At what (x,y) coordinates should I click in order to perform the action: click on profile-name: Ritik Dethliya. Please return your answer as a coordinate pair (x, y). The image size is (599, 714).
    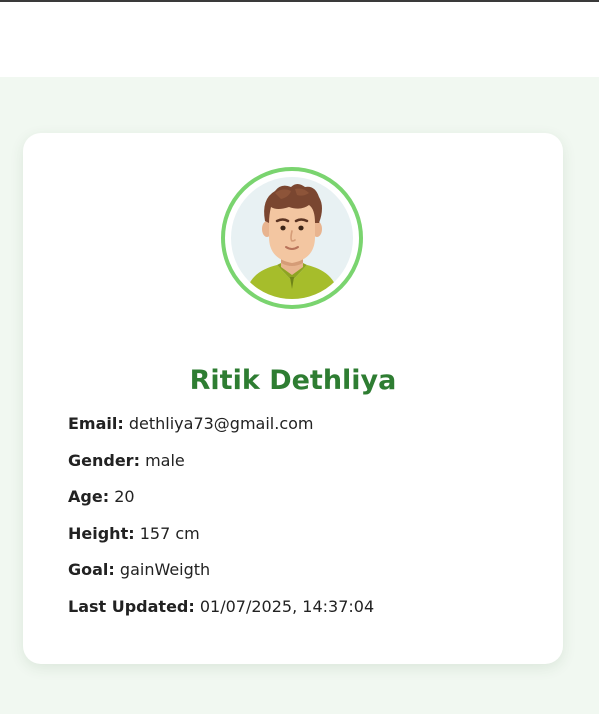
    Looking at the image, I should click on (293, 380).